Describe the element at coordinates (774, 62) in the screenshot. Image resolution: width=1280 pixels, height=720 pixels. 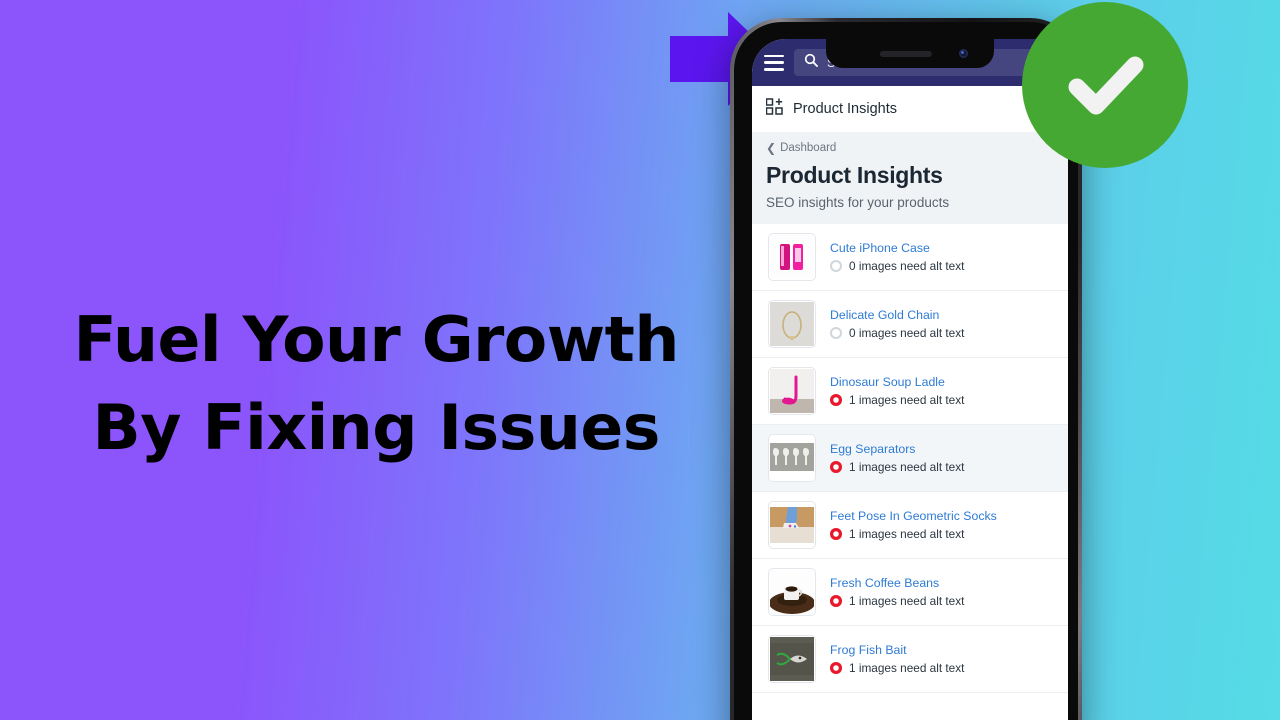
I see `hamburger-icon` at that location.